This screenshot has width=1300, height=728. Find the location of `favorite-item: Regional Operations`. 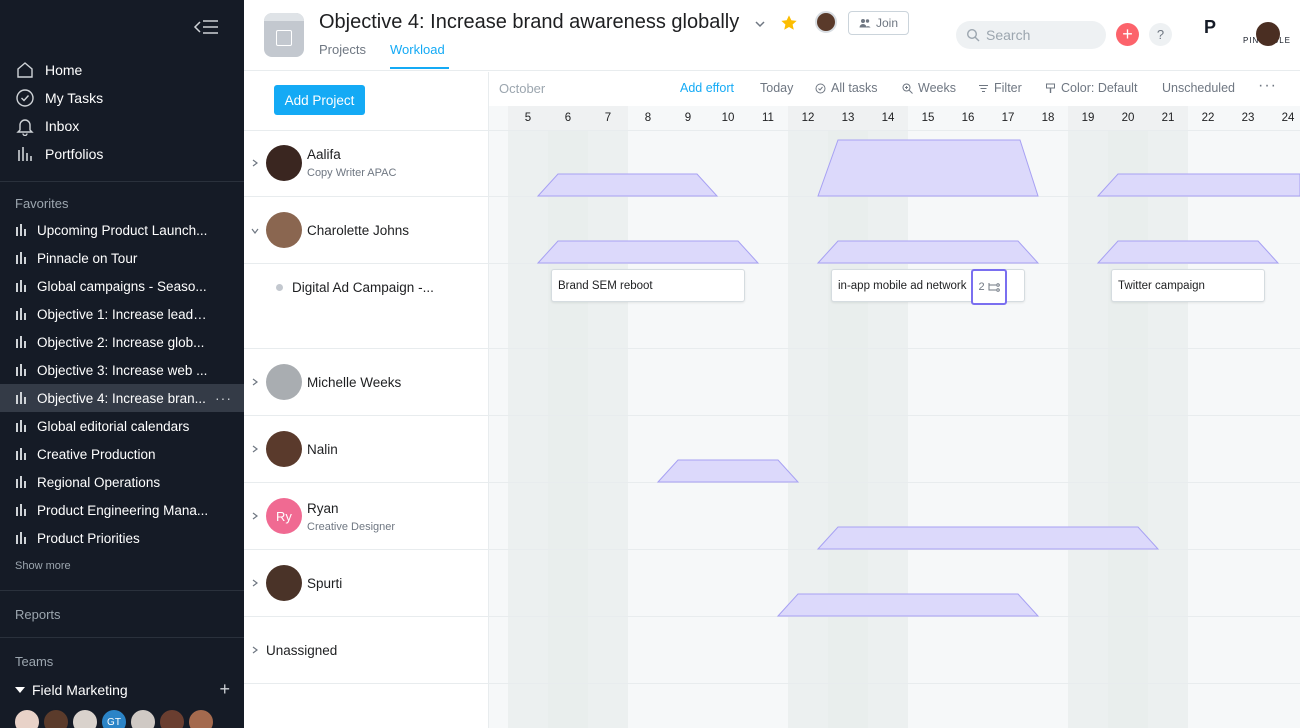

favorite-item: Regional Operations is located at coordinates (122, 482).